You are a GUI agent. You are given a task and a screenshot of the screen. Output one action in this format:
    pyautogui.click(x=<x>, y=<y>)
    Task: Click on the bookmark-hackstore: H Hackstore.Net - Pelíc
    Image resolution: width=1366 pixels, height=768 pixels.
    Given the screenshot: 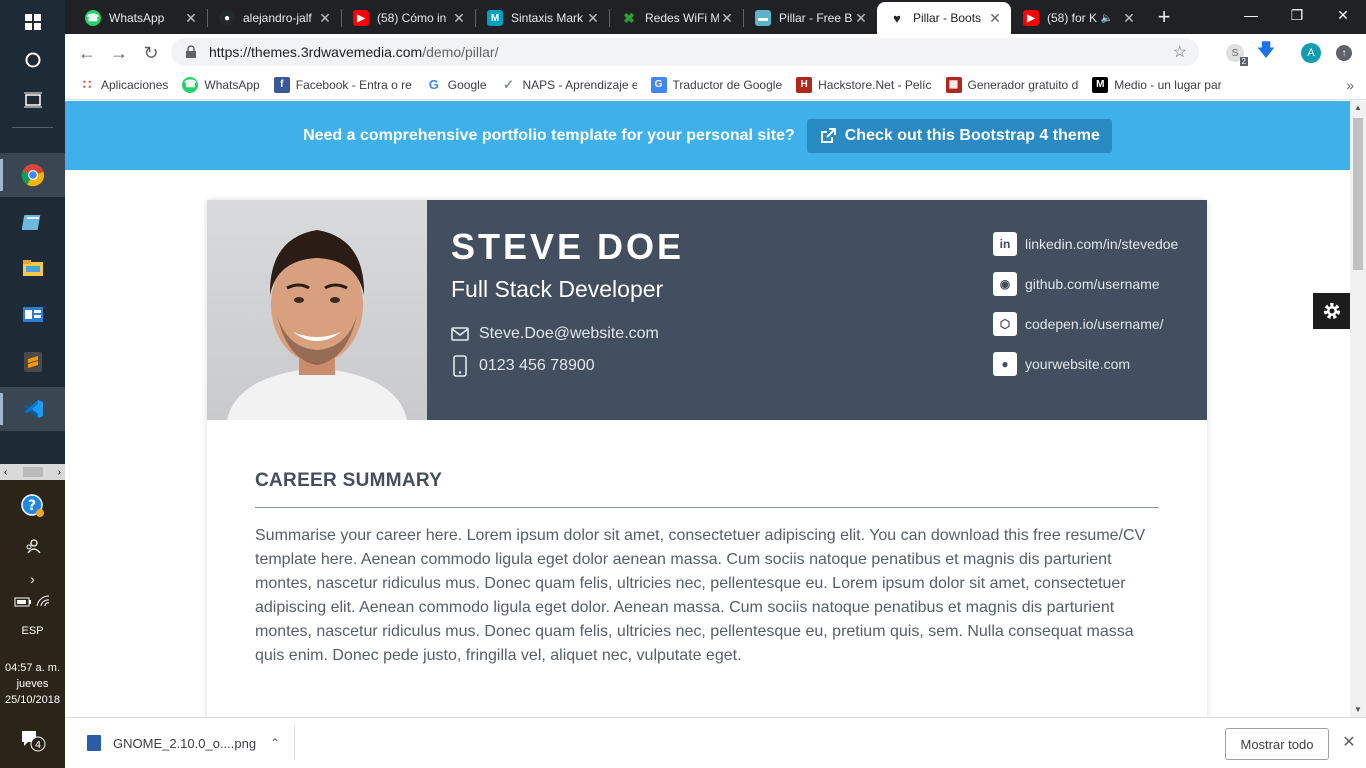 What is the action you would take?
    pyautogui.click(x=864, y=84)
    